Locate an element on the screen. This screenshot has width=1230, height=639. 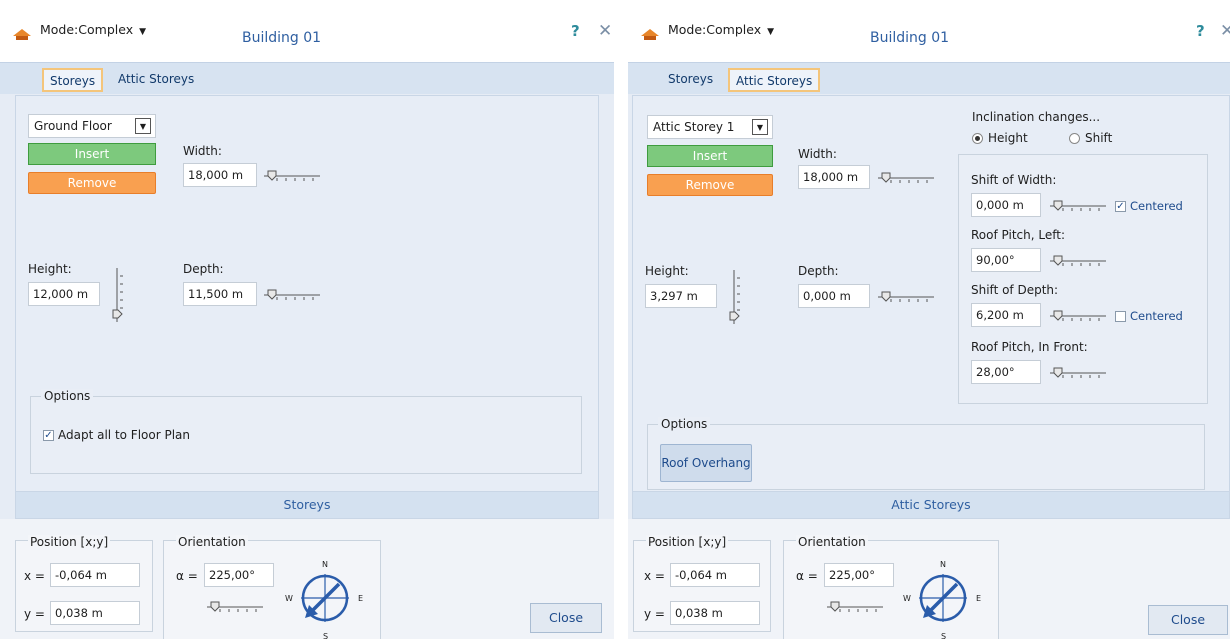
roof-pitch-front-slider is located at coordinates (1078, 372).